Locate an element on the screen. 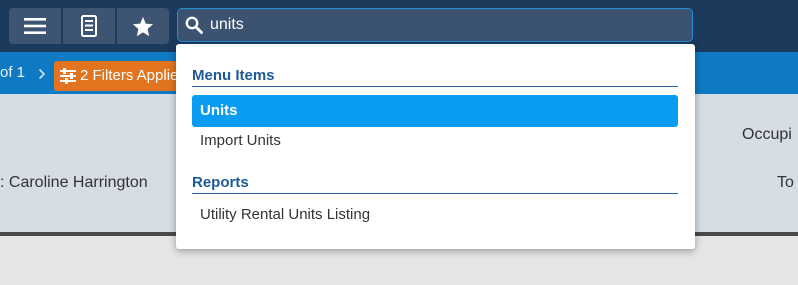  result-item-utility-rental-units-listing: Utility Rental Units Listing is located at coordinates (435, 215).